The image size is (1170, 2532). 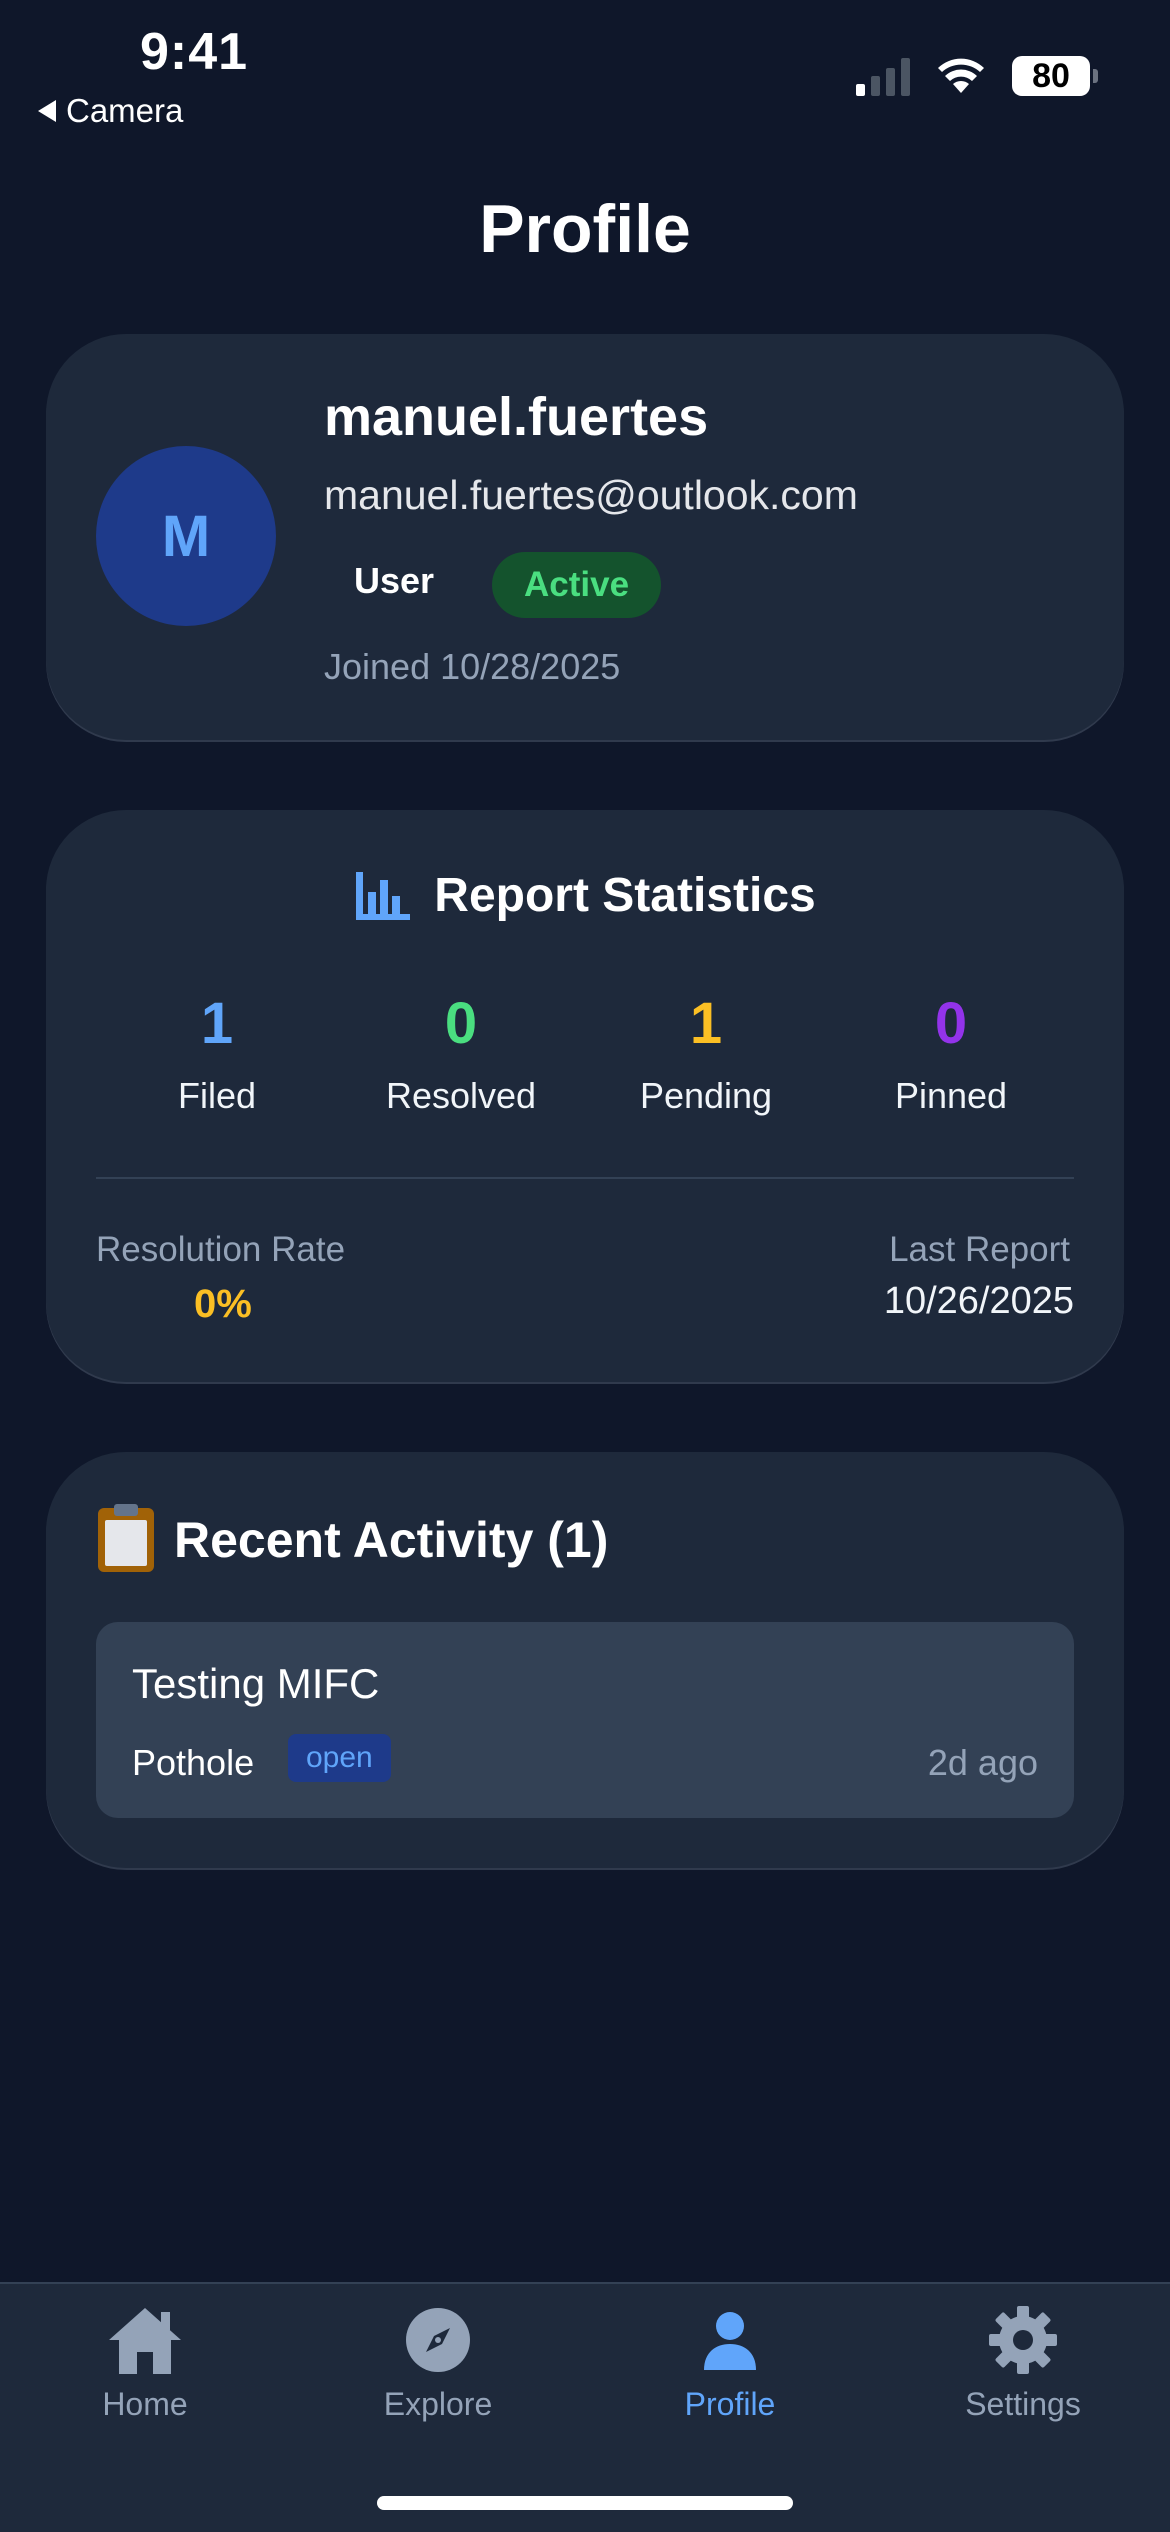 I want to click on stat-label: Filed, so click(x=217, y=1095).